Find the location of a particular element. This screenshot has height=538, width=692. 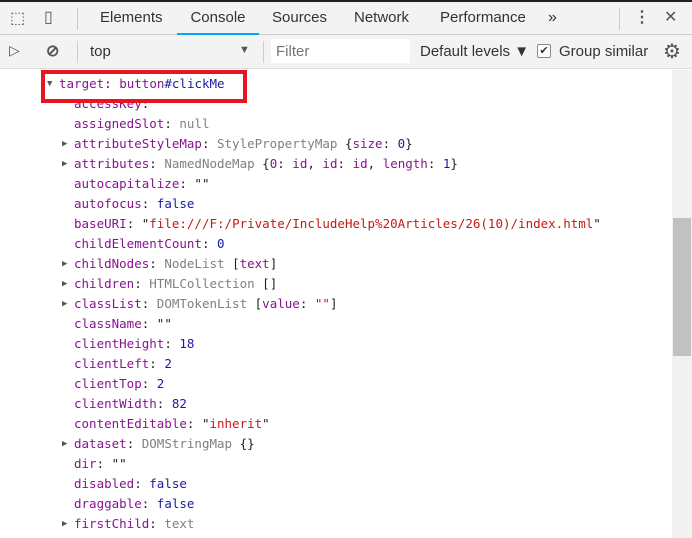

property-key: autocapitalize is located at coordinates (127, 183).